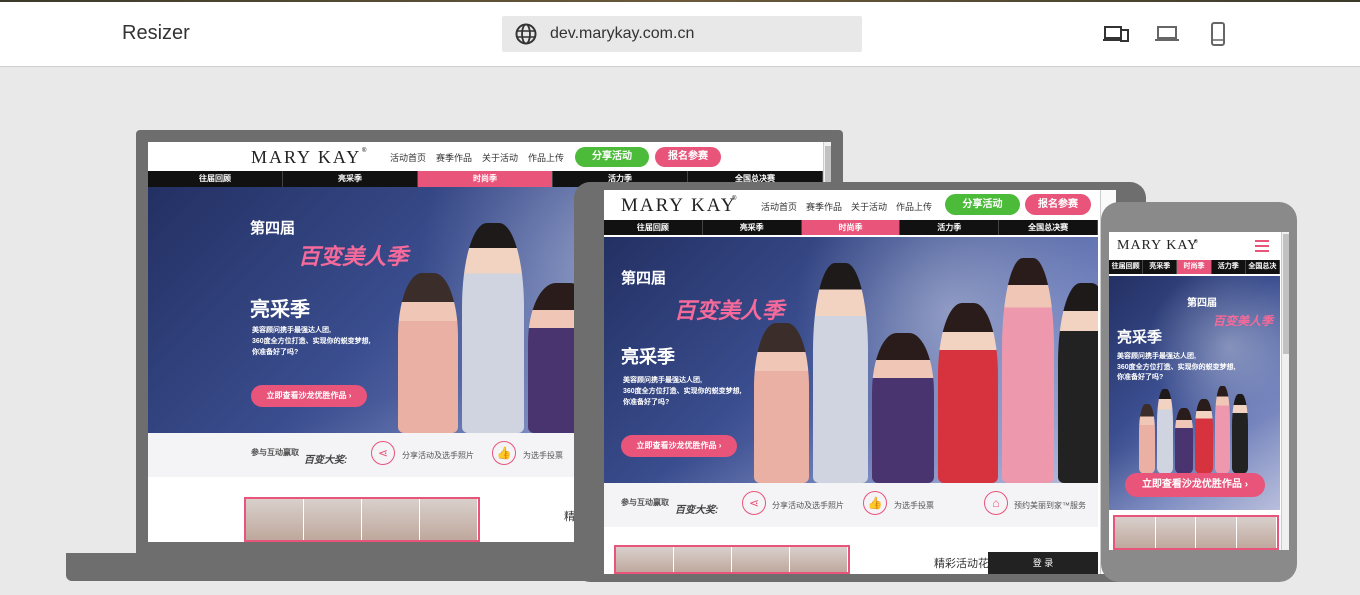 The width and height of the screenshot is (1360, 595). Describe the element at coordinates (1194, 429) in the screenshot. I see `hero-people` at that location.